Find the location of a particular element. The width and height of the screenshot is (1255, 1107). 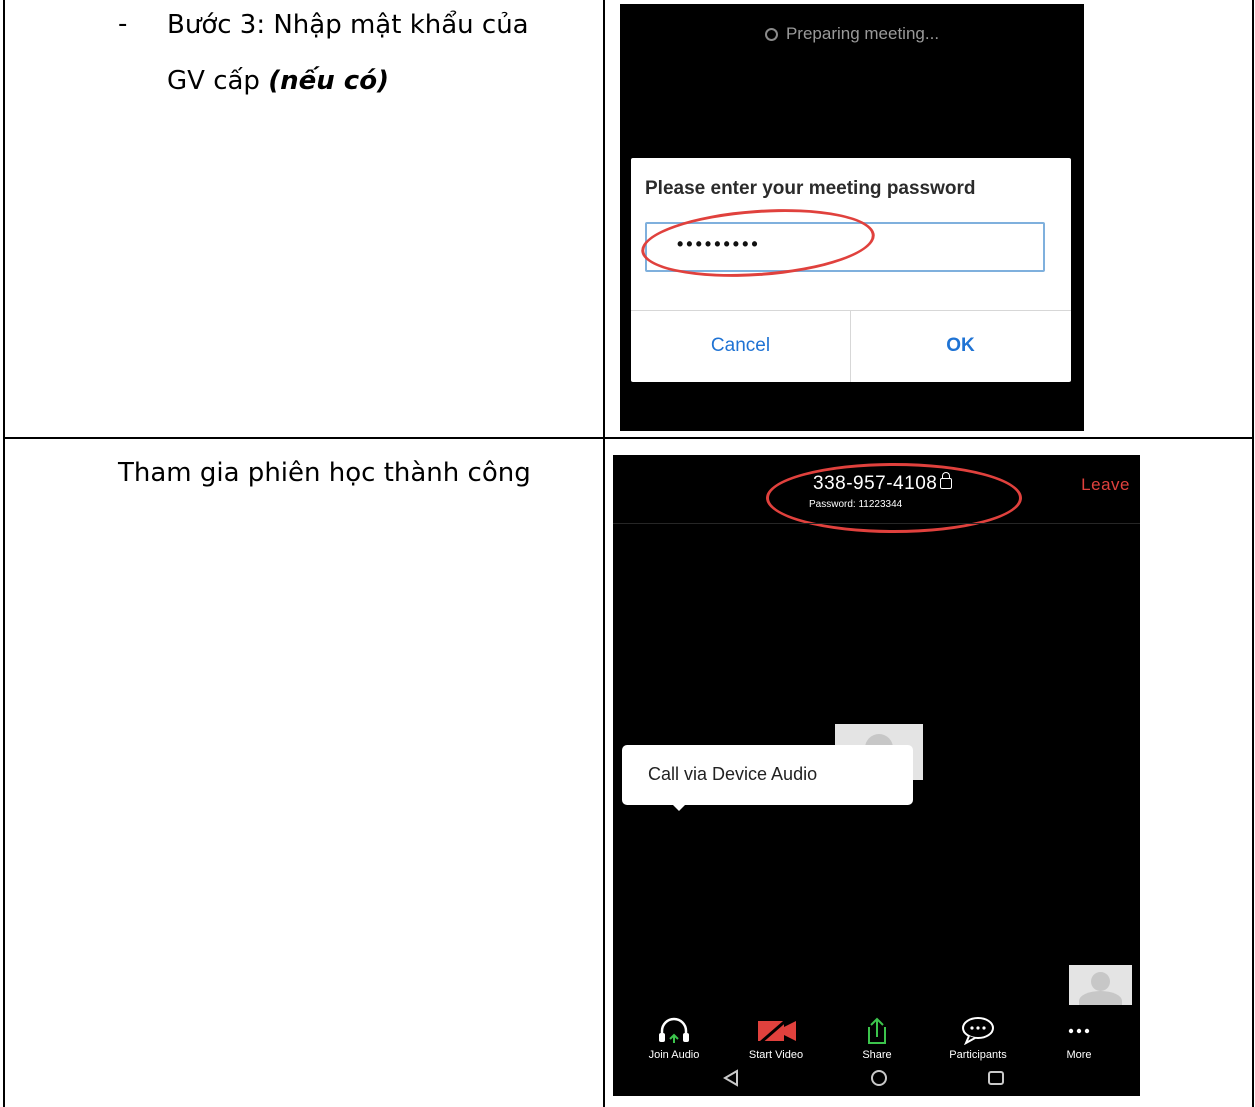

cancel-button: Cancel is located at coordinates (740, 346).